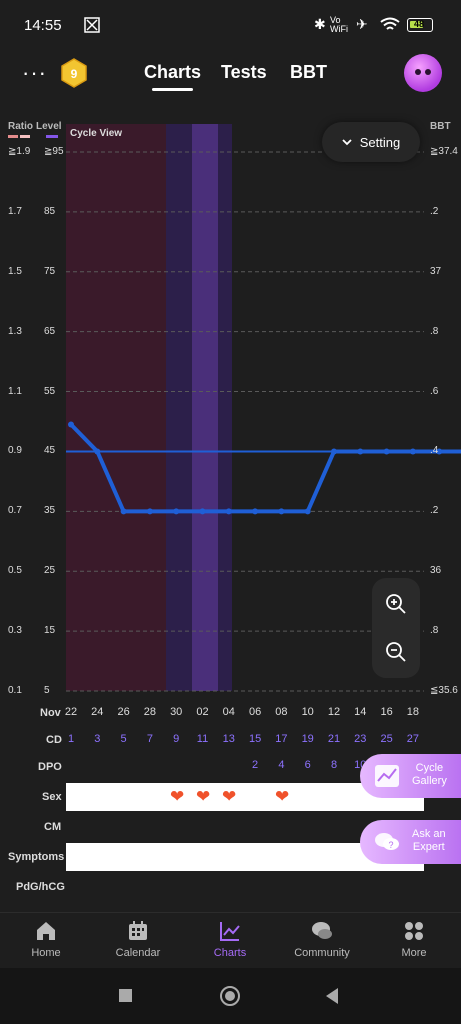 This screenshot has width=461, height=1024. Describe the element at coordinates (230, 953) in the screenshot. I see `nav-charts-label: Charts` at that location.